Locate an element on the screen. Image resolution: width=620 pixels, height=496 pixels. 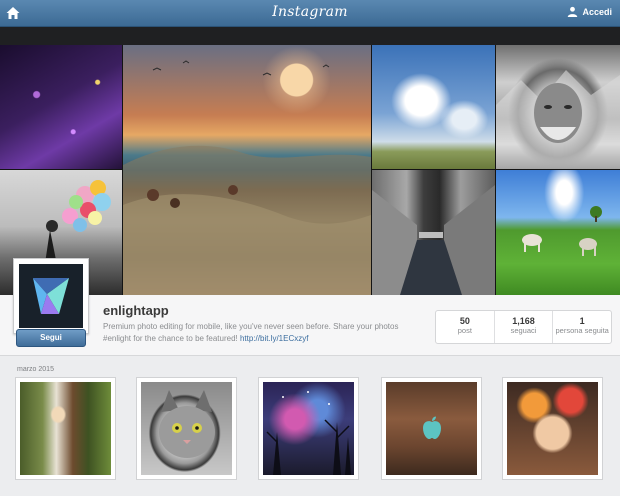
stat-following-value: 1 is located at coordinates (582, 321).